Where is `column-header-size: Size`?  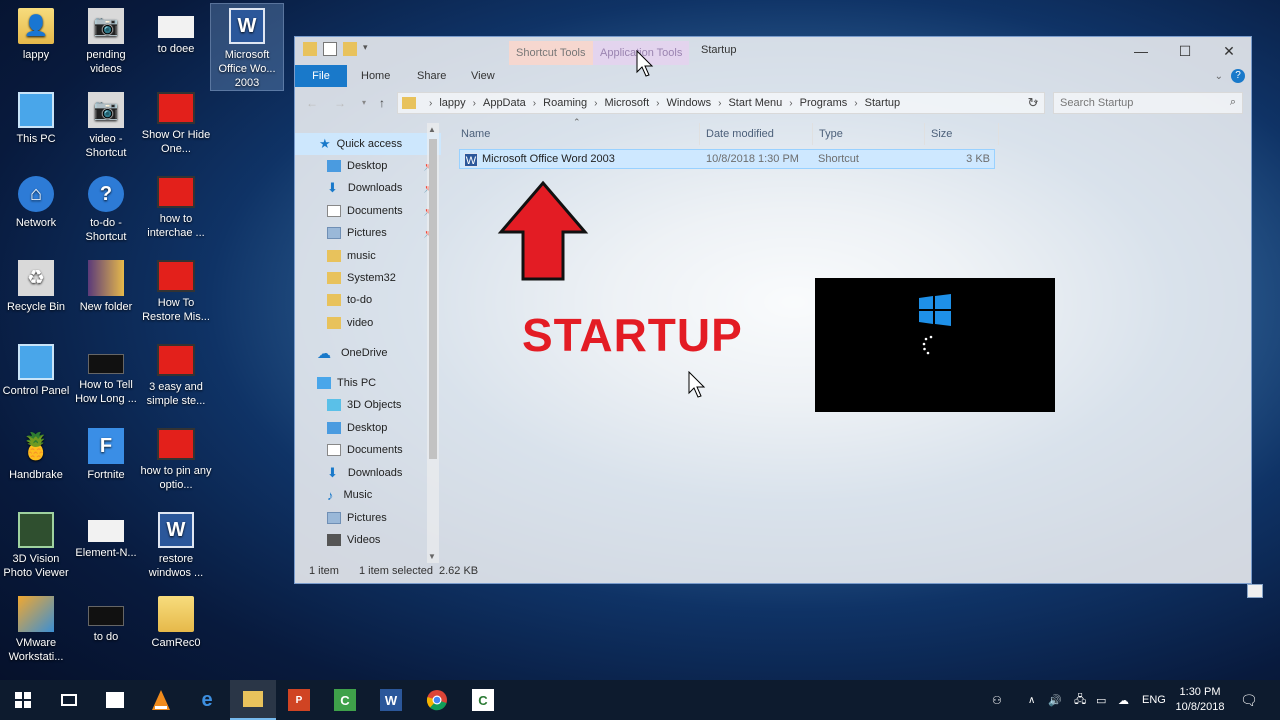 column-header-size: Size is located at coordinates (941, 134).